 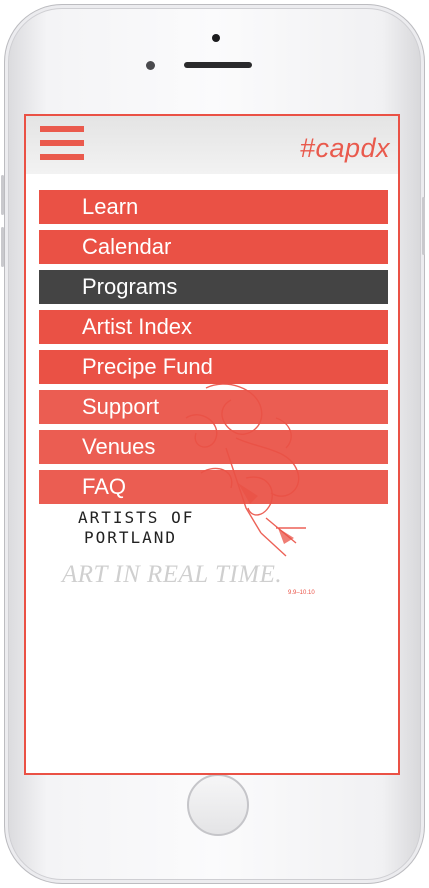 What do you see at coordinates (213, 287) in the screenshot?
I see `menu-item-programs: Programs` at bounding box center [213, 287].